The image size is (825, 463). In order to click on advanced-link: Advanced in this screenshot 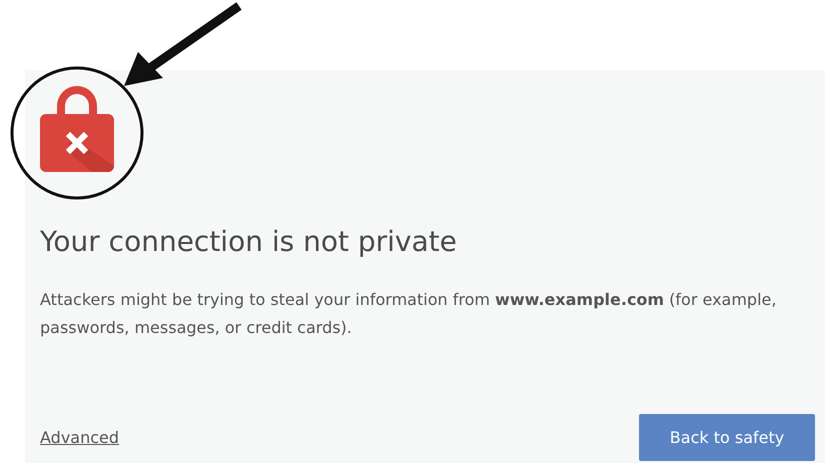, I will do `click(80, 438)`.